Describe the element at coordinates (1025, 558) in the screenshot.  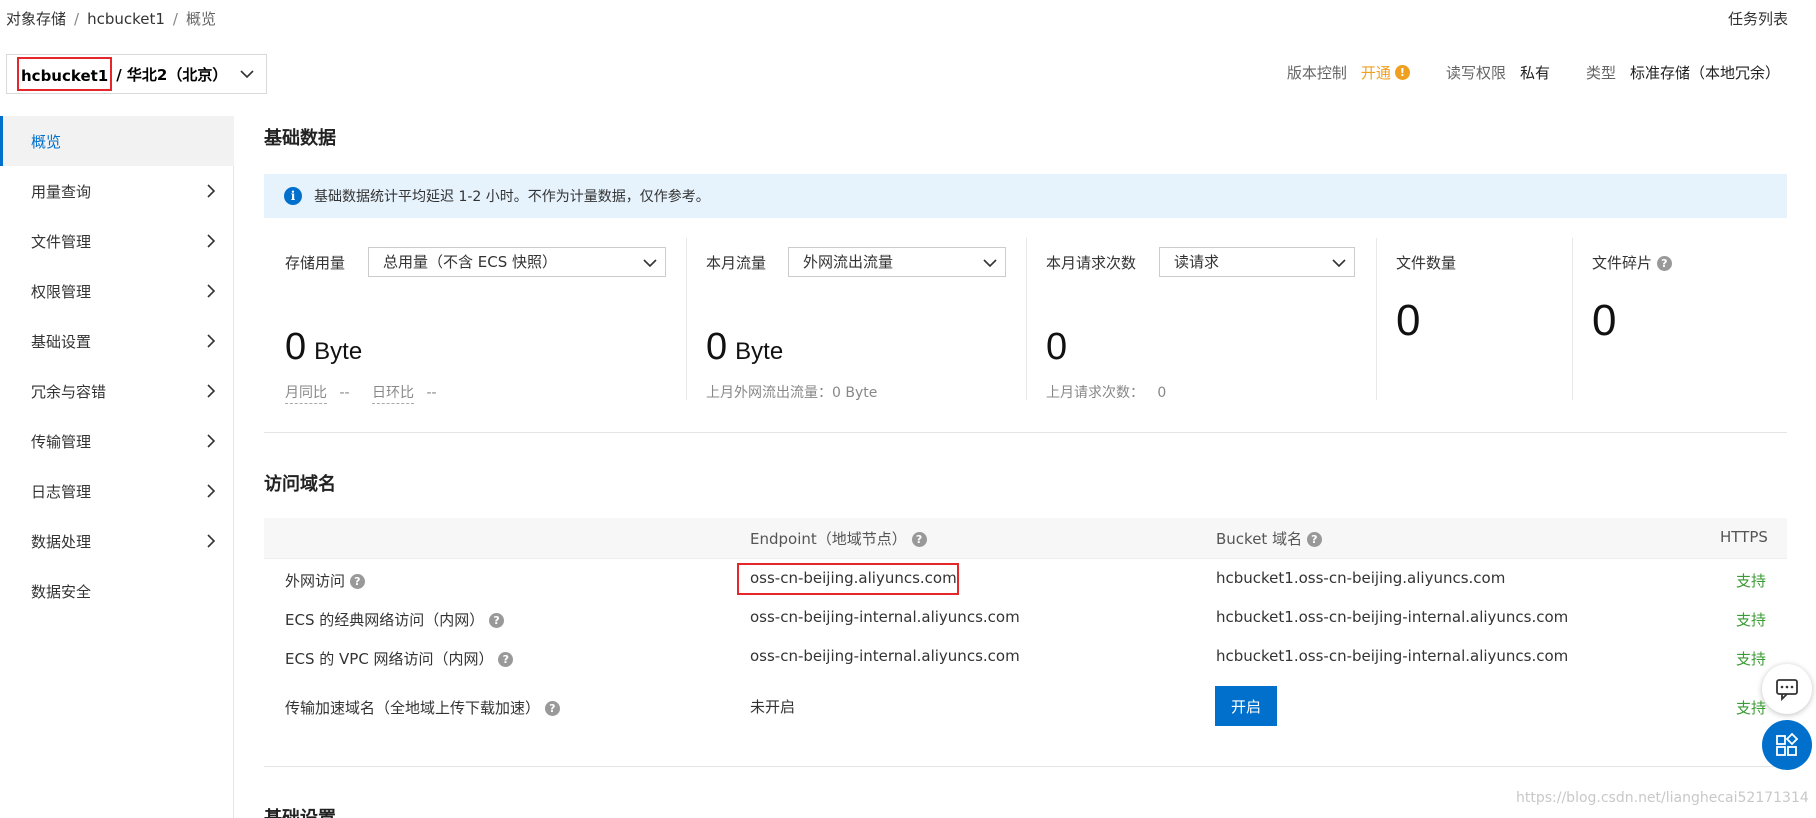
I see `row-divider` at that location.